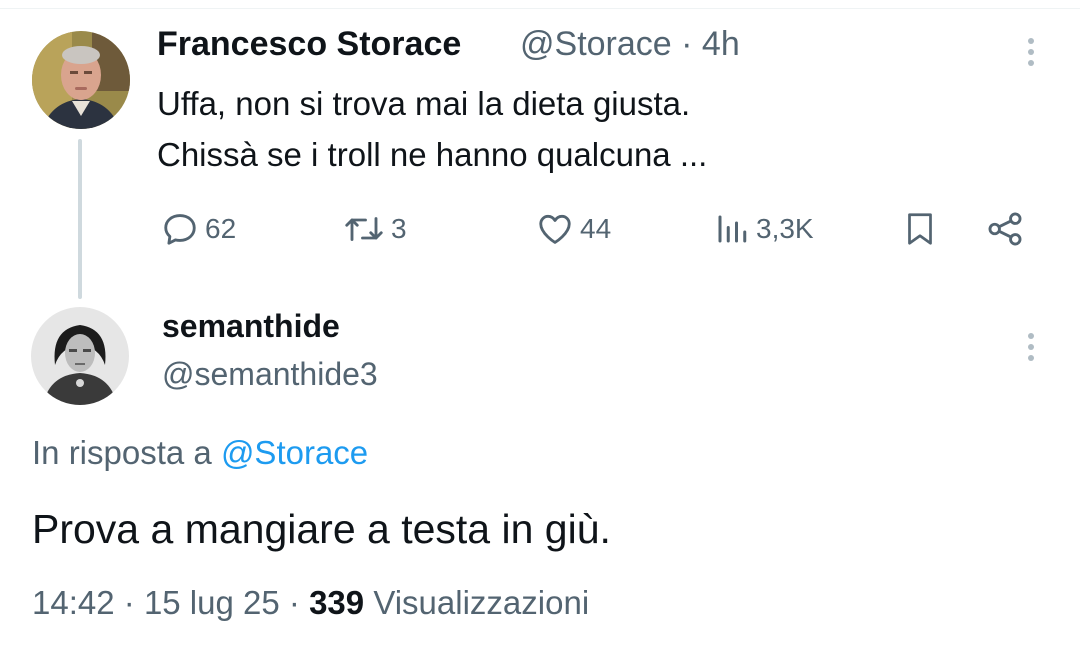 This screenshot has height=661, width=1080. What do you see at coordinates (251, 326) in the screenshot?
I see `reply-author-name: semanthide` at bounding box center [251, 326].